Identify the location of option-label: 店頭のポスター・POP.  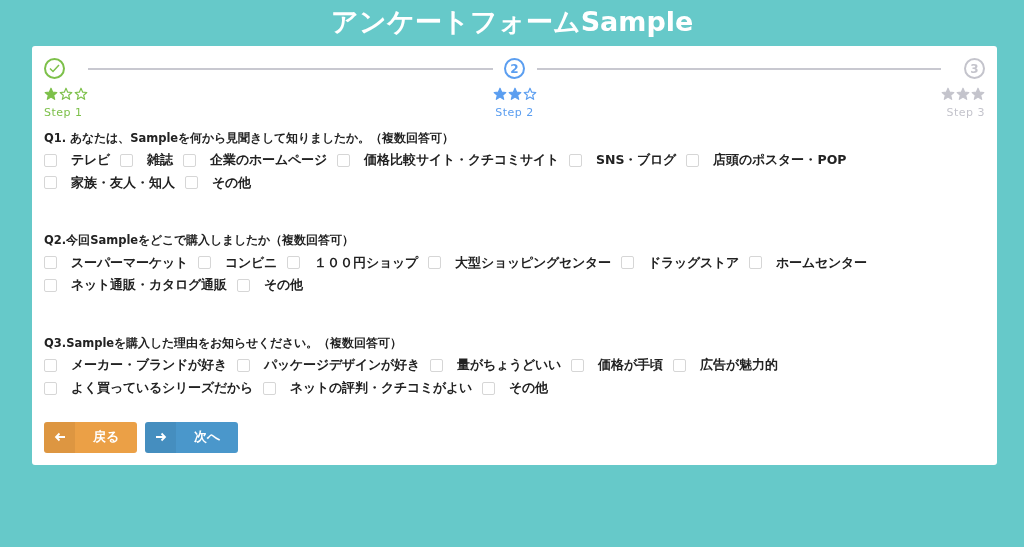
(780, 159).